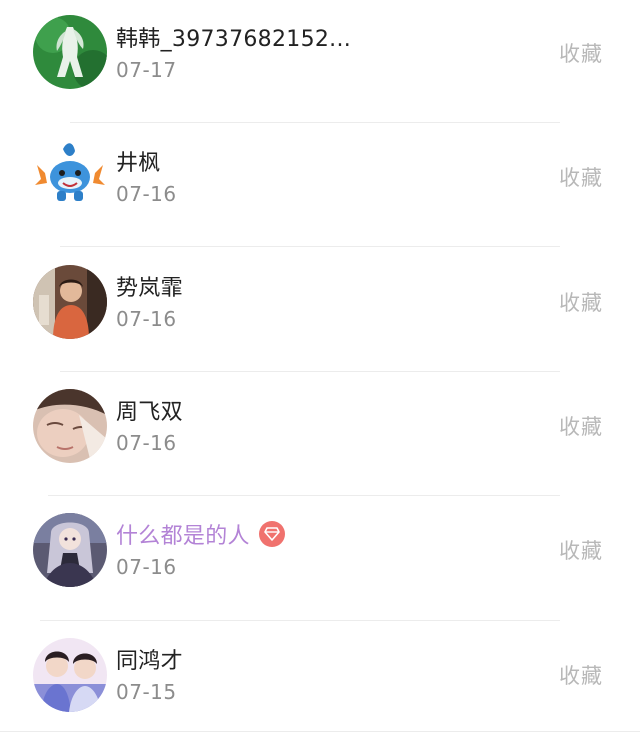  Describe the element at coordinates (149, 286) in the screenshot. I see `user-name: 势岚霏` at that location.